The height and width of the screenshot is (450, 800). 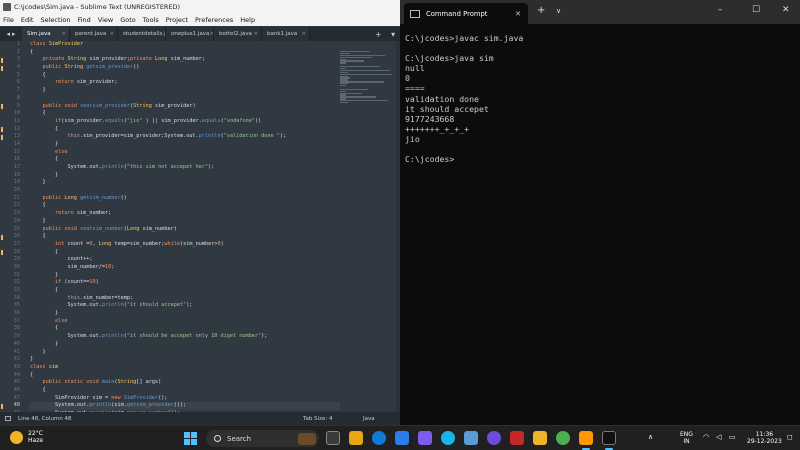 What do you see at coordinates (764, 438) in the screenshot?
I see `clock: 11:36 29-12-2023` at bounding box center [764, 438].